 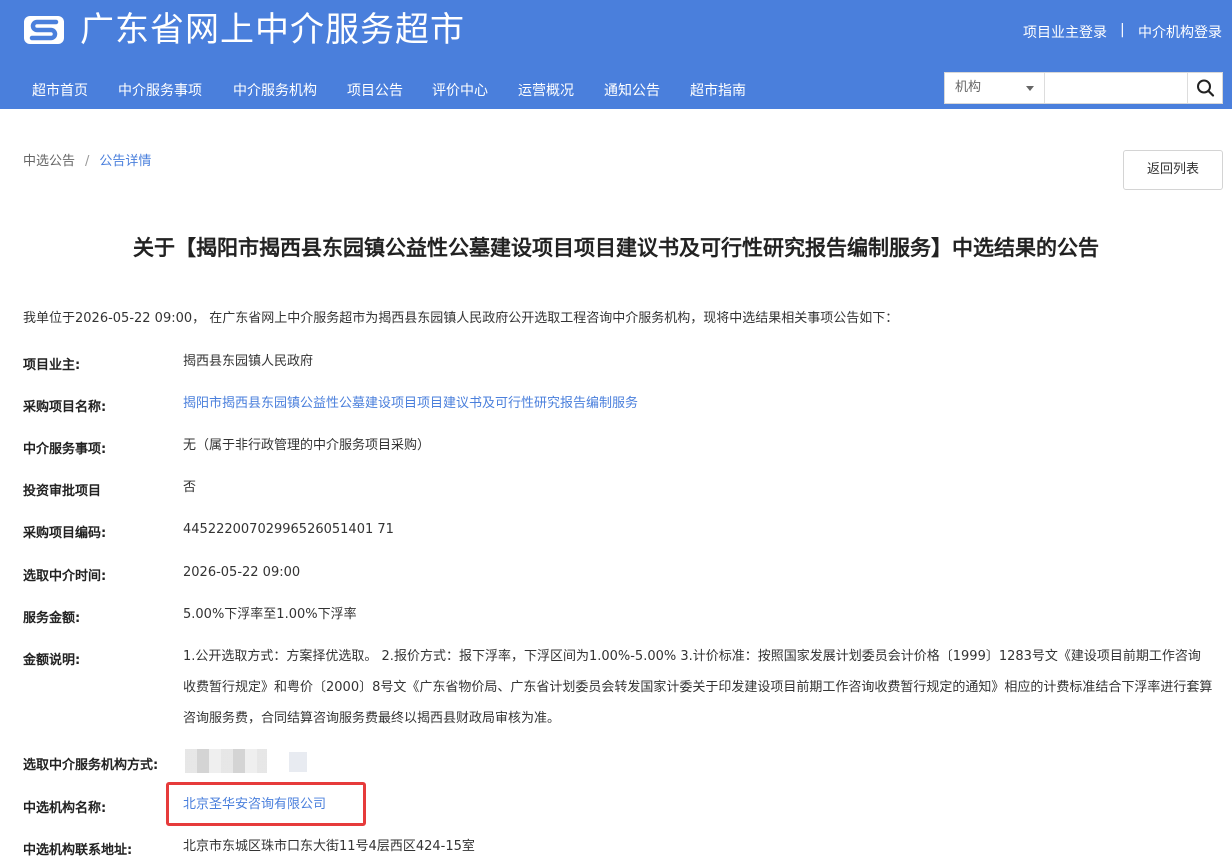 What do you see at coordinates (91, 765) in the screenshot?
I see `field-label: 选取中介服务机构方式:` at bounding box center [91, 765].